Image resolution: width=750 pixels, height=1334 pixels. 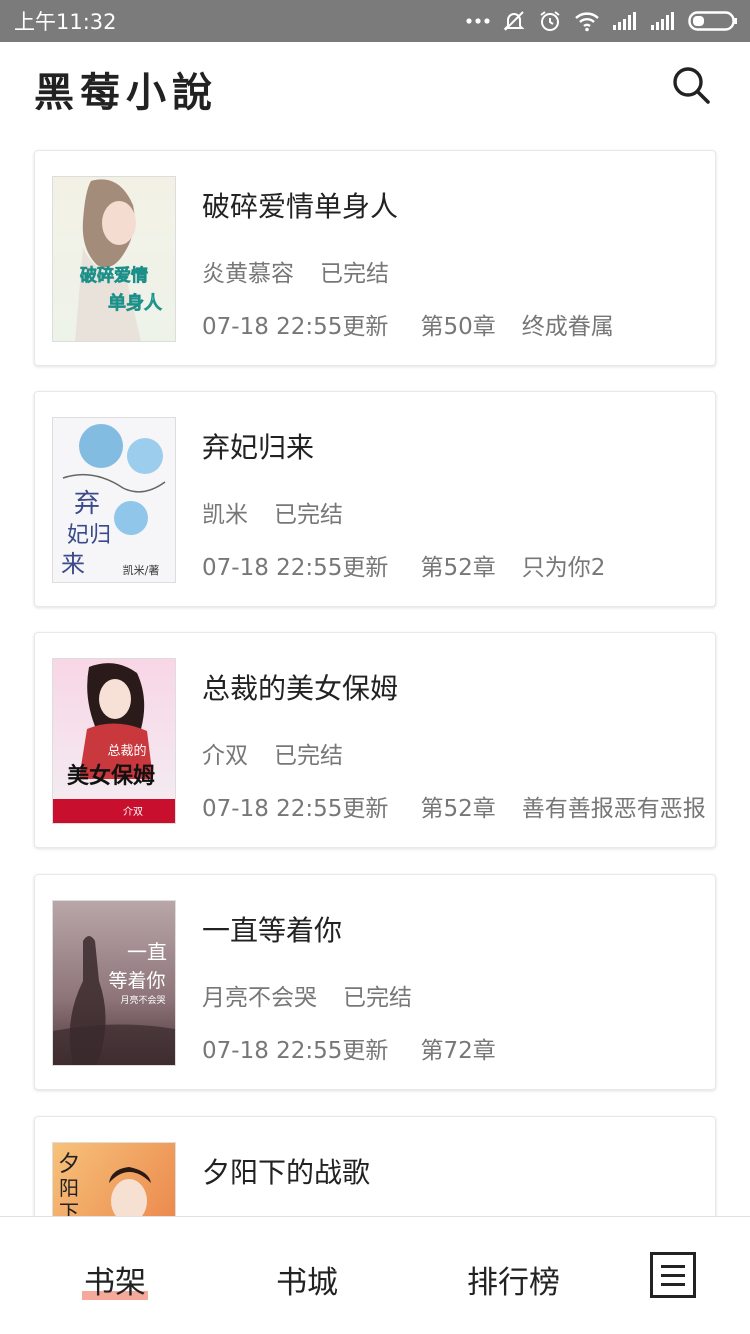 What do you see at coordinates (225, 515) in the screenshot?
I see `book-author: 凯米` at bounding box center [225, 515].